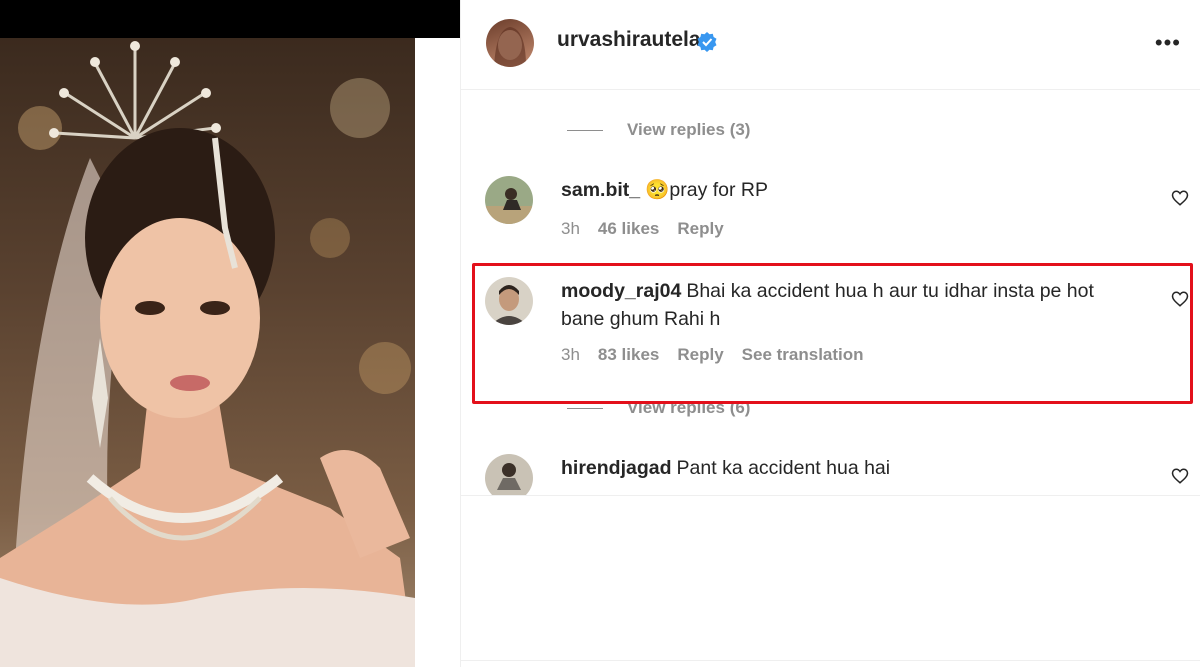 The width and height of the screenshot is (1200, 667). I want to click on post-header: urvashirautela •••, so click(830, 45).